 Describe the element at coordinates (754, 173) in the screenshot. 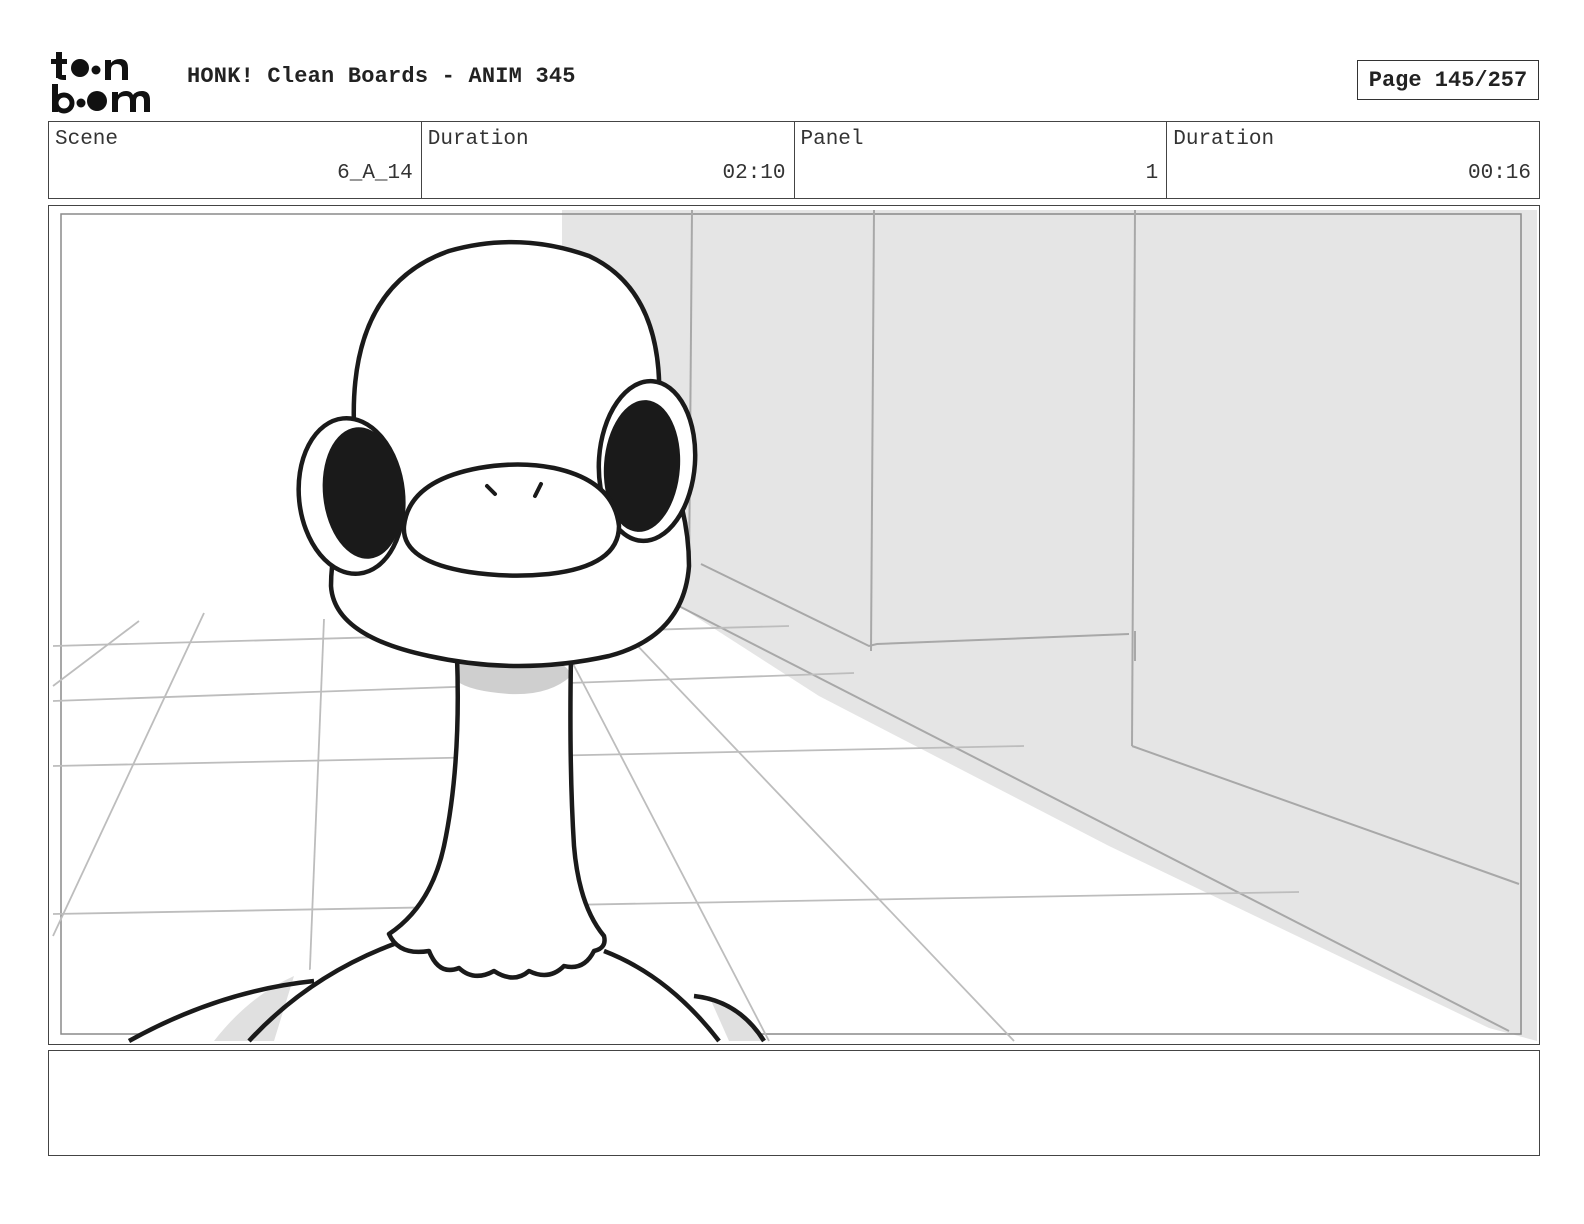

I see `scene-duration-value: 02:10` at that location.